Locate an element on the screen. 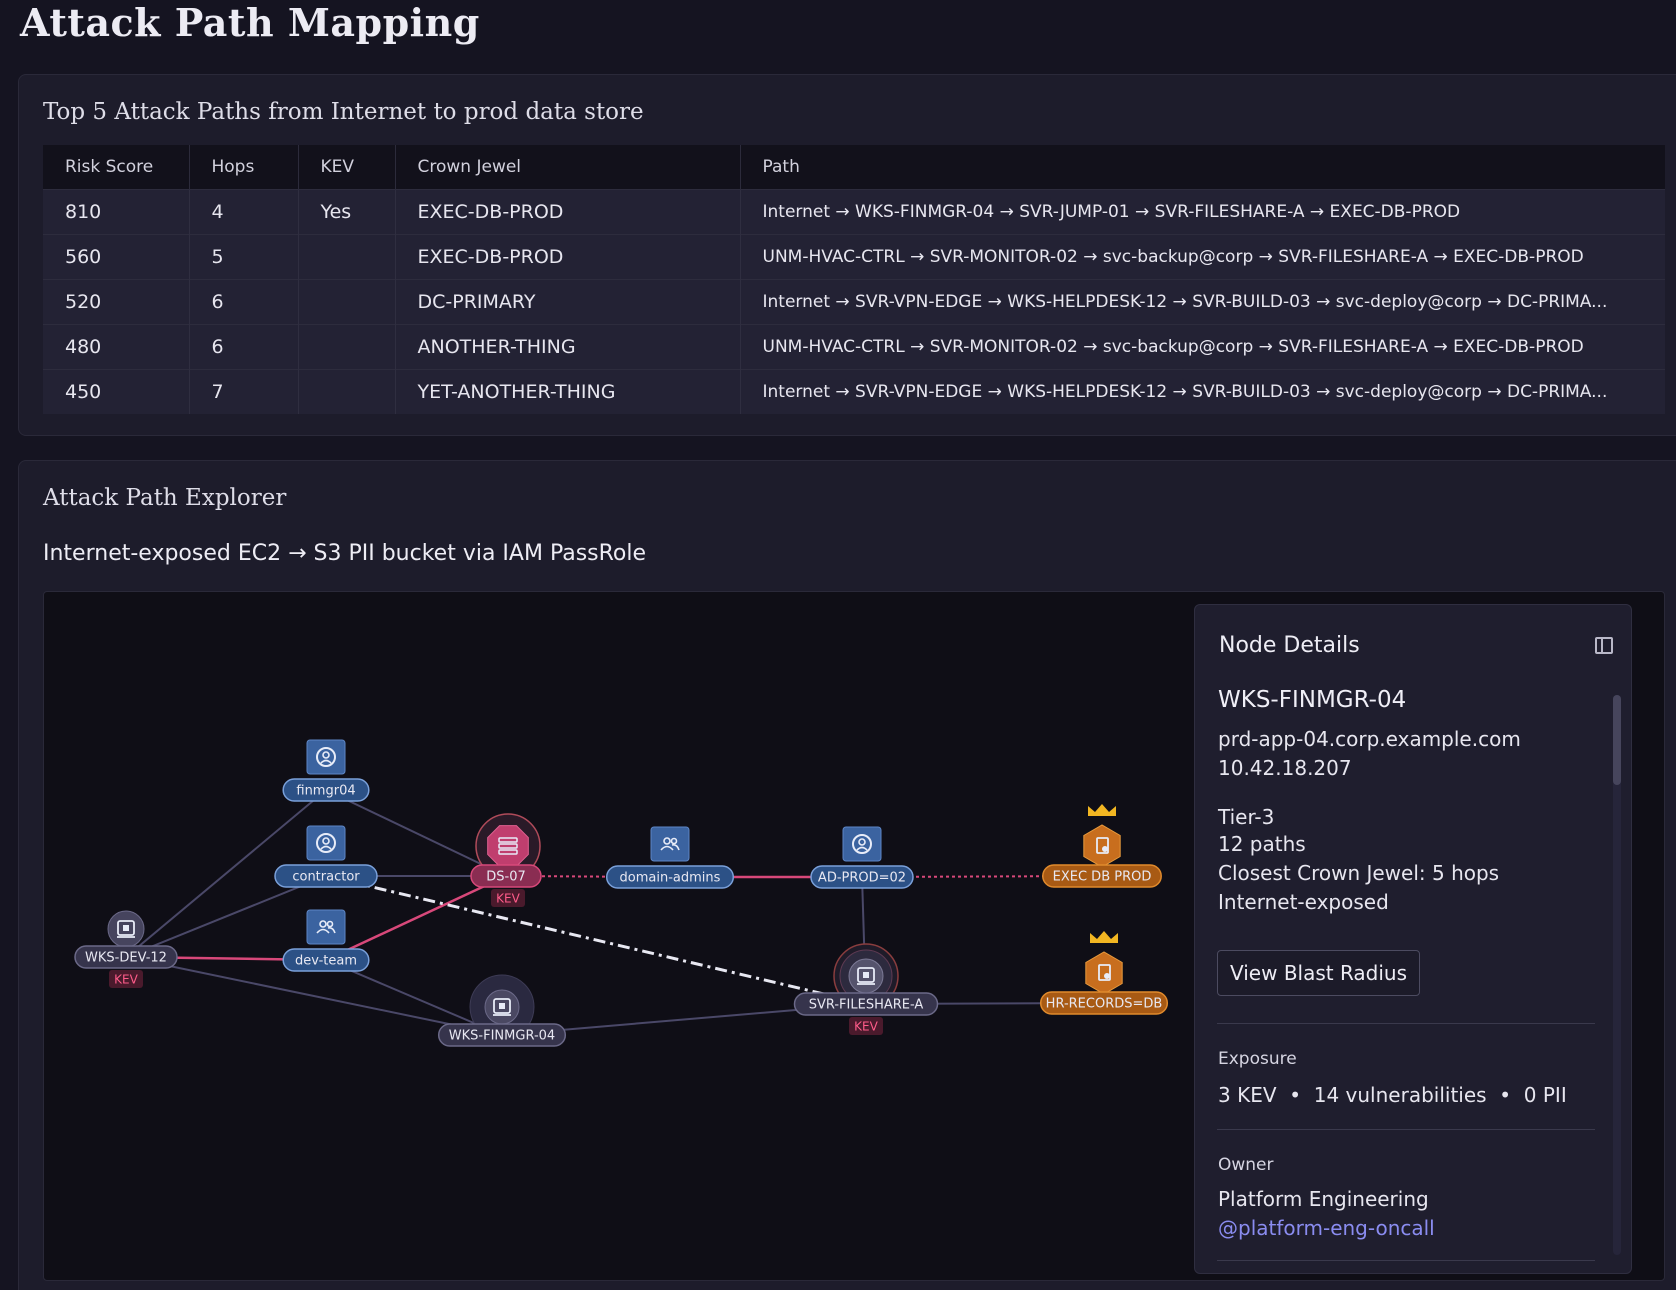  table-header-row: Risk Score Hops KEV Crown Jewel Path is located at coordinates (854, 167).